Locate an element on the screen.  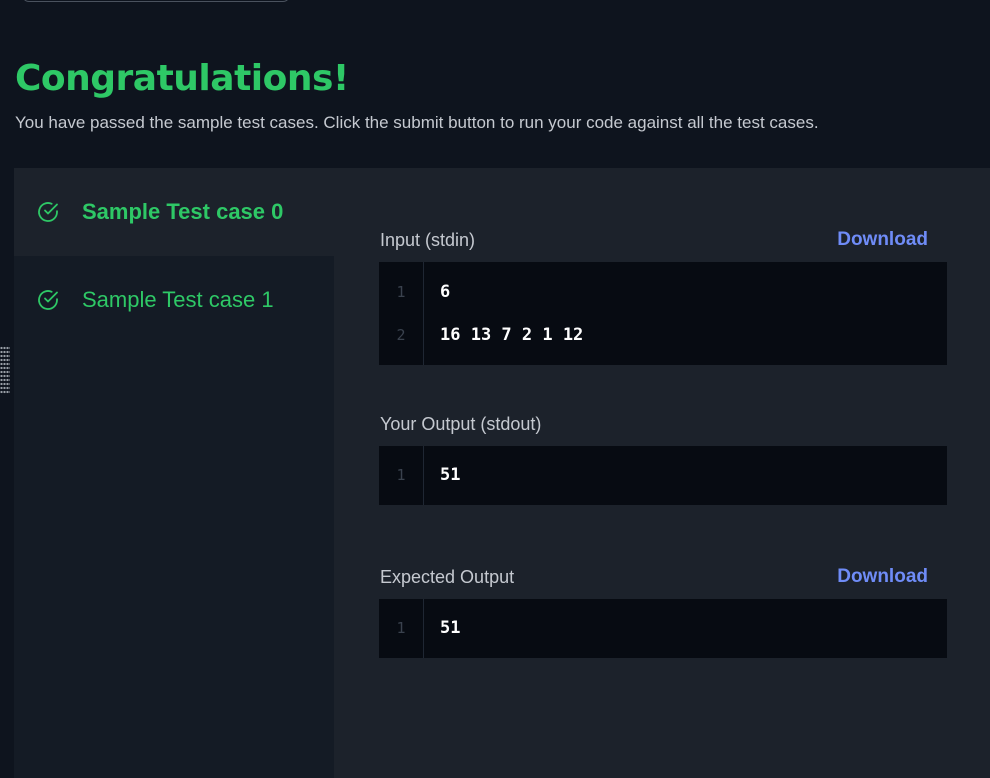
code-text: 16 13 7 2 1 12 is located at coordinates (512, 335).